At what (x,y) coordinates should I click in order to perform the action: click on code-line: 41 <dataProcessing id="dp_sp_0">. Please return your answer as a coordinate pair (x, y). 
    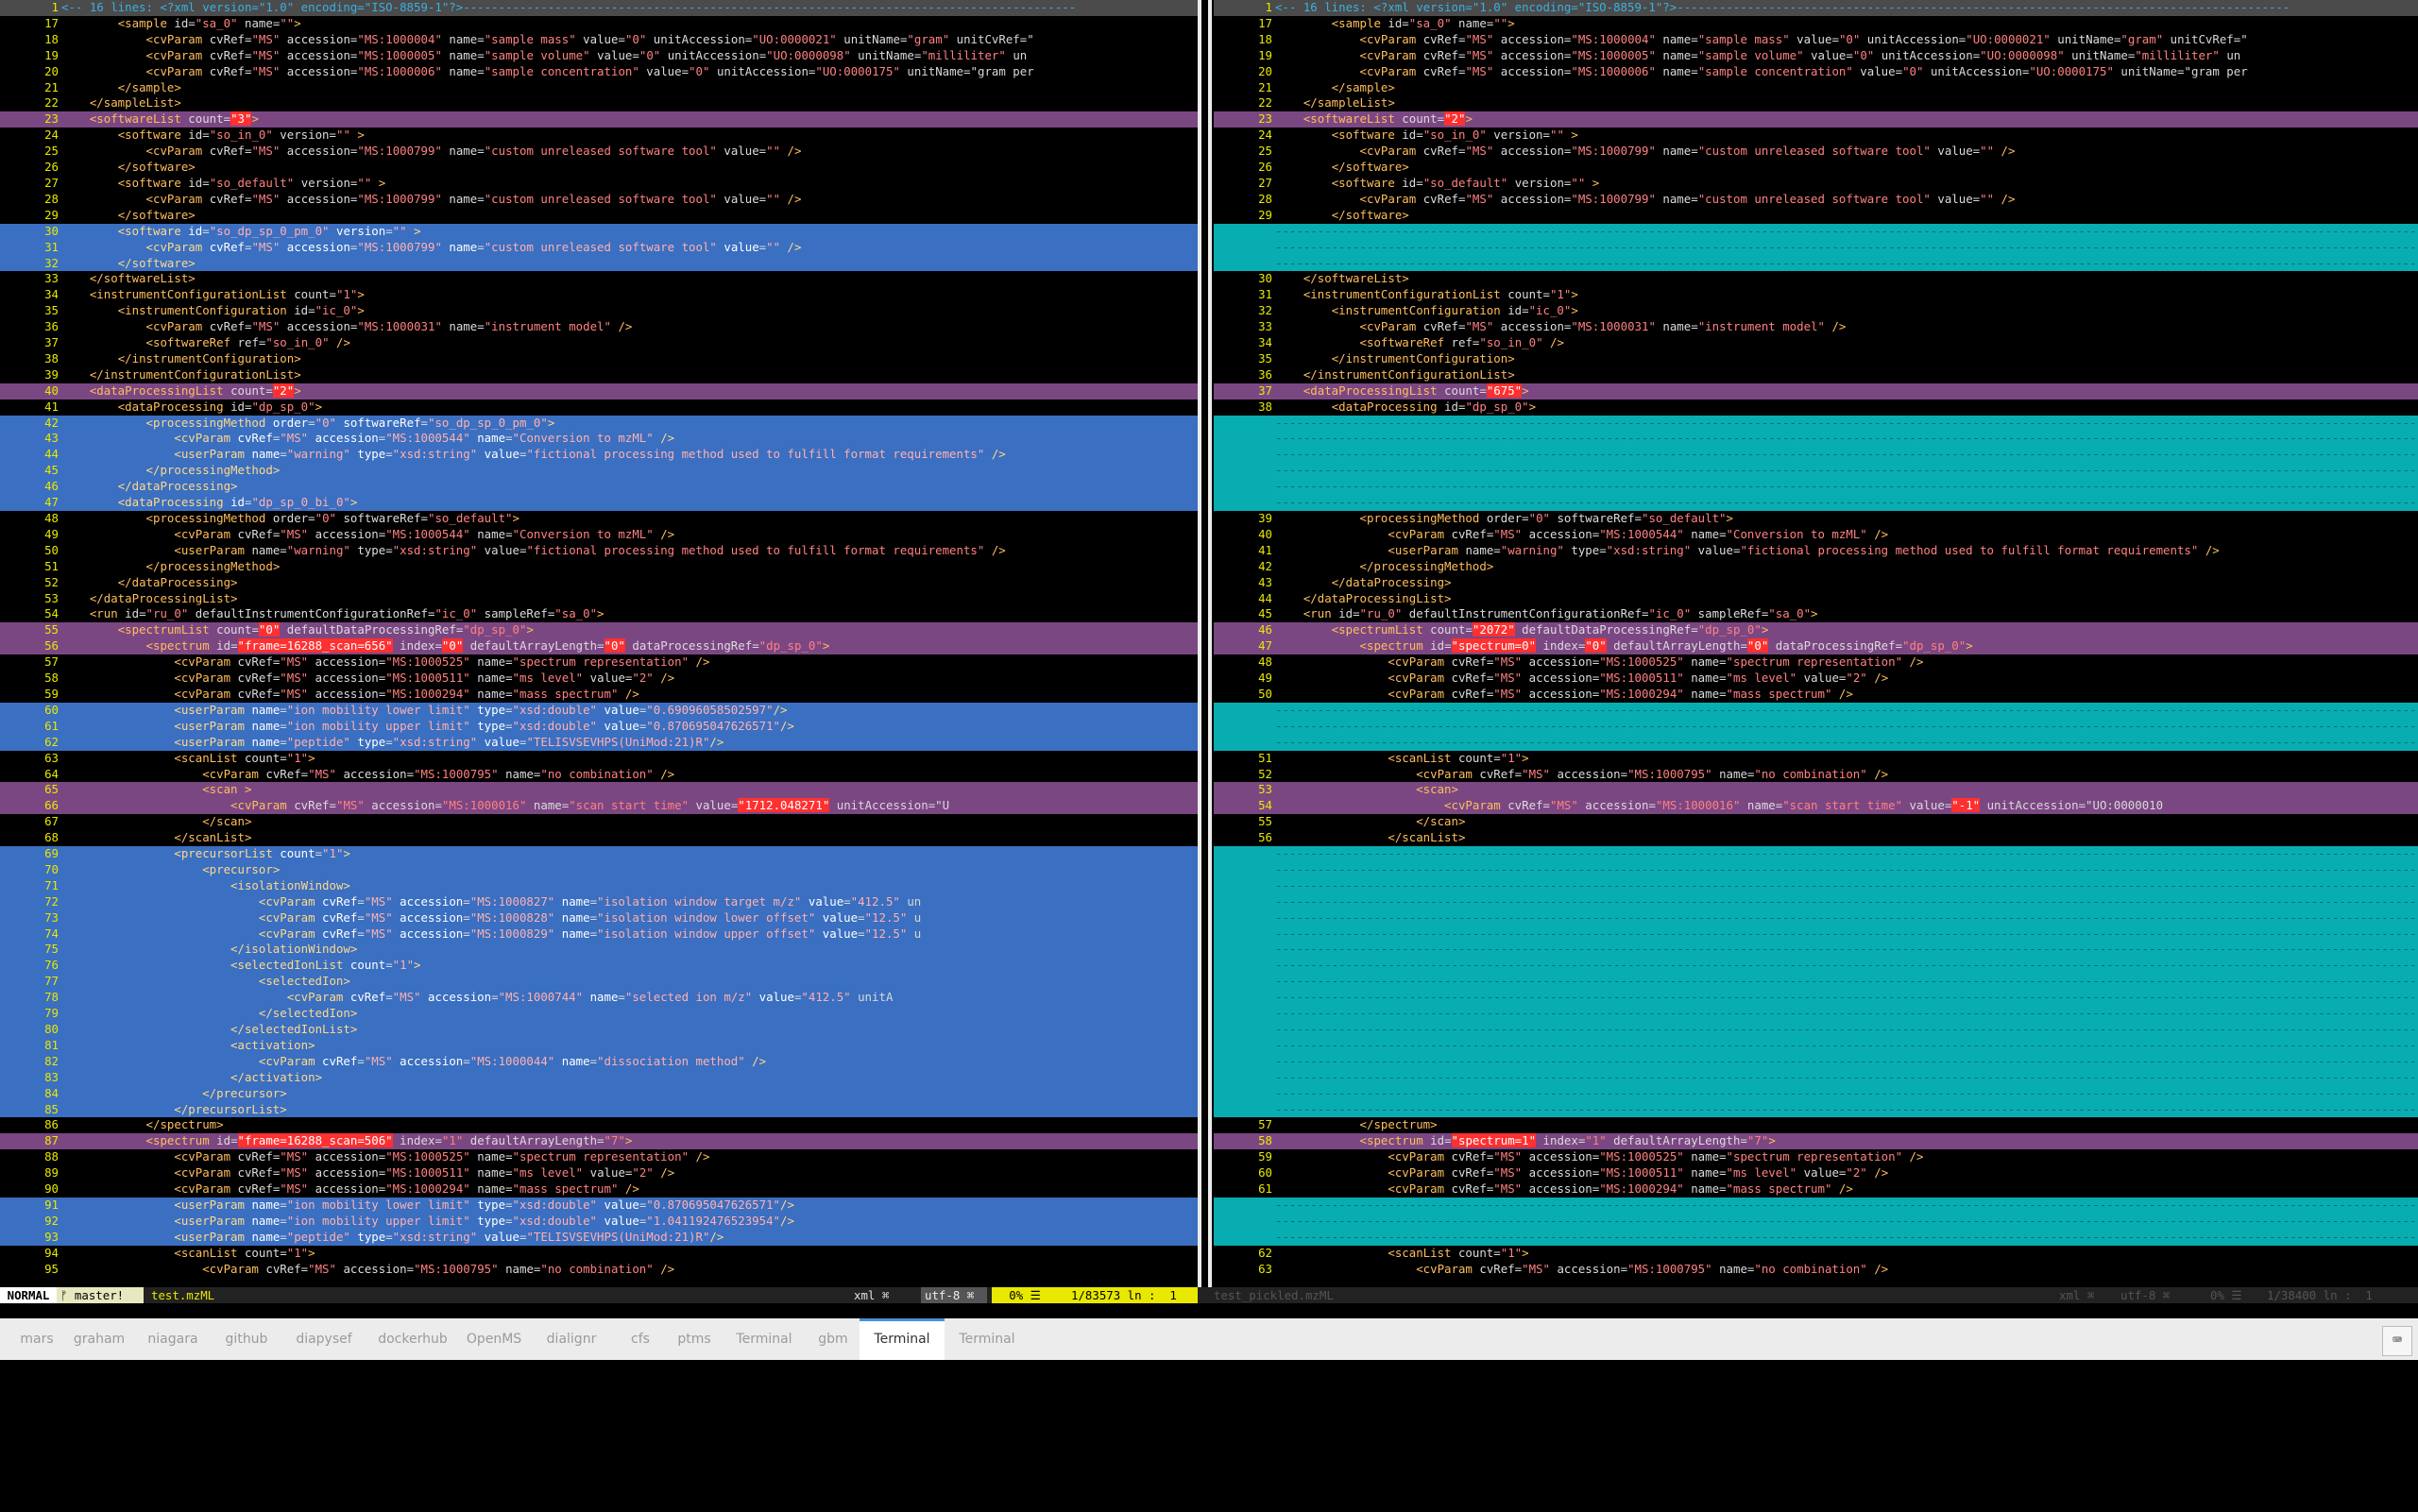
    Looking at the image, I should click on (599, 407).